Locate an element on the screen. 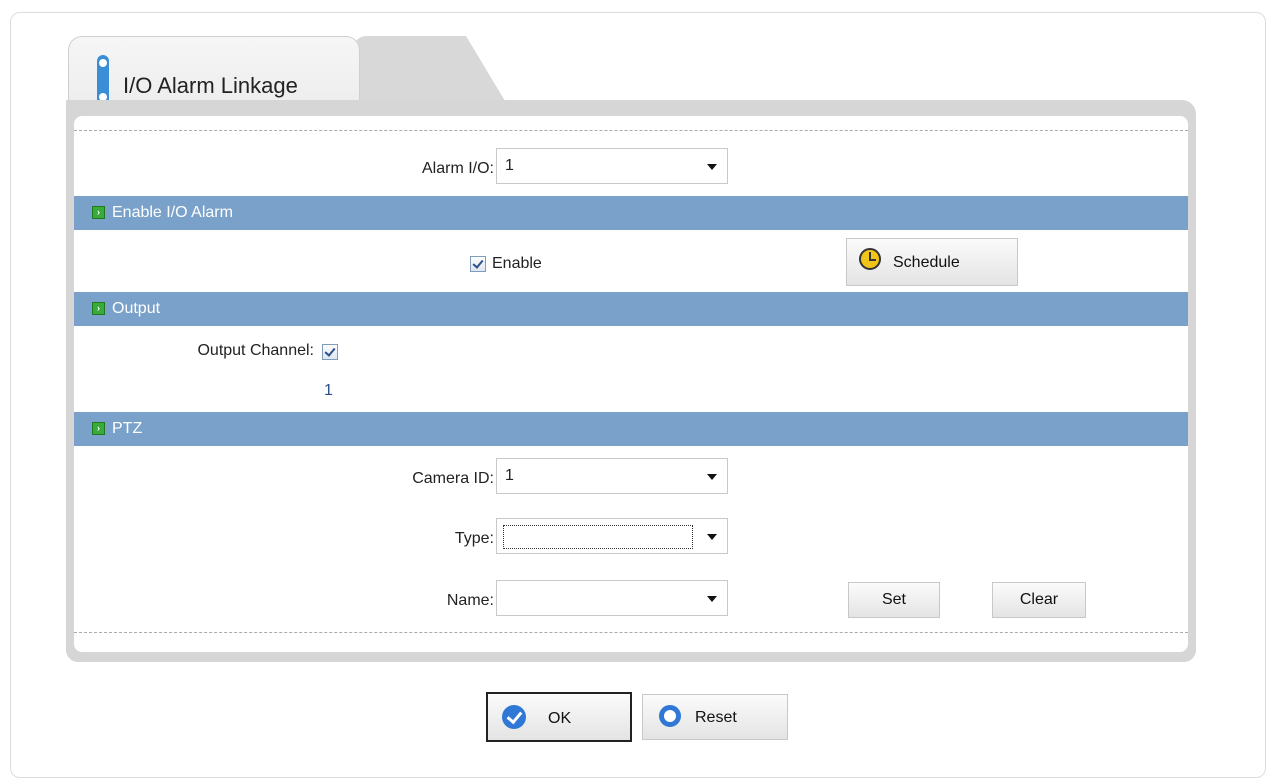 The image size is (1266, 778). output-channel-checkbox is located at coordinates (330, 352).